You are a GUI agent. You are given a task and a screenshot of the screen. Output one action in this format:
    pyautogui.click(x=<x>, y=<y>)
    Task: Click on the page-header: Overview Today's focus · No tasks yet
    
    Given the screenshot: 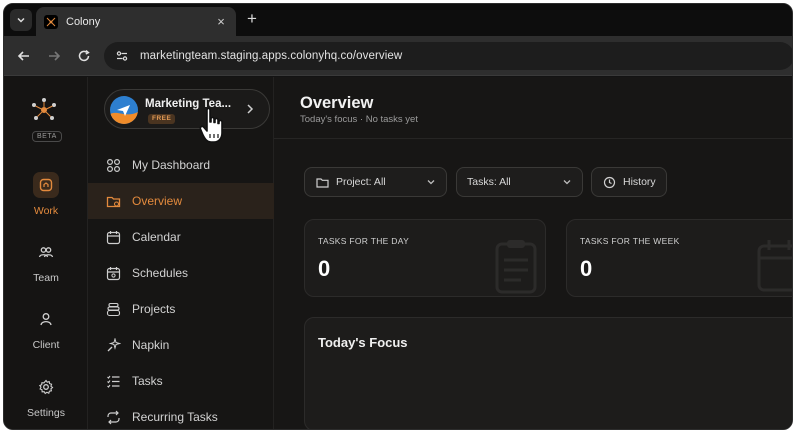 What is the action you would take?
    pyautogui.click(x=533, y=108)
    